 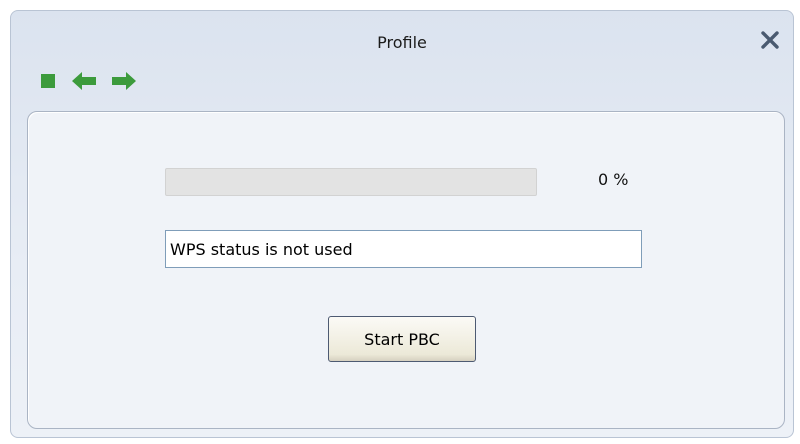 What do you see at coordinates (403, 249) in the screenshot?
I see `wps-status-field` at bounding box center [403, 249].